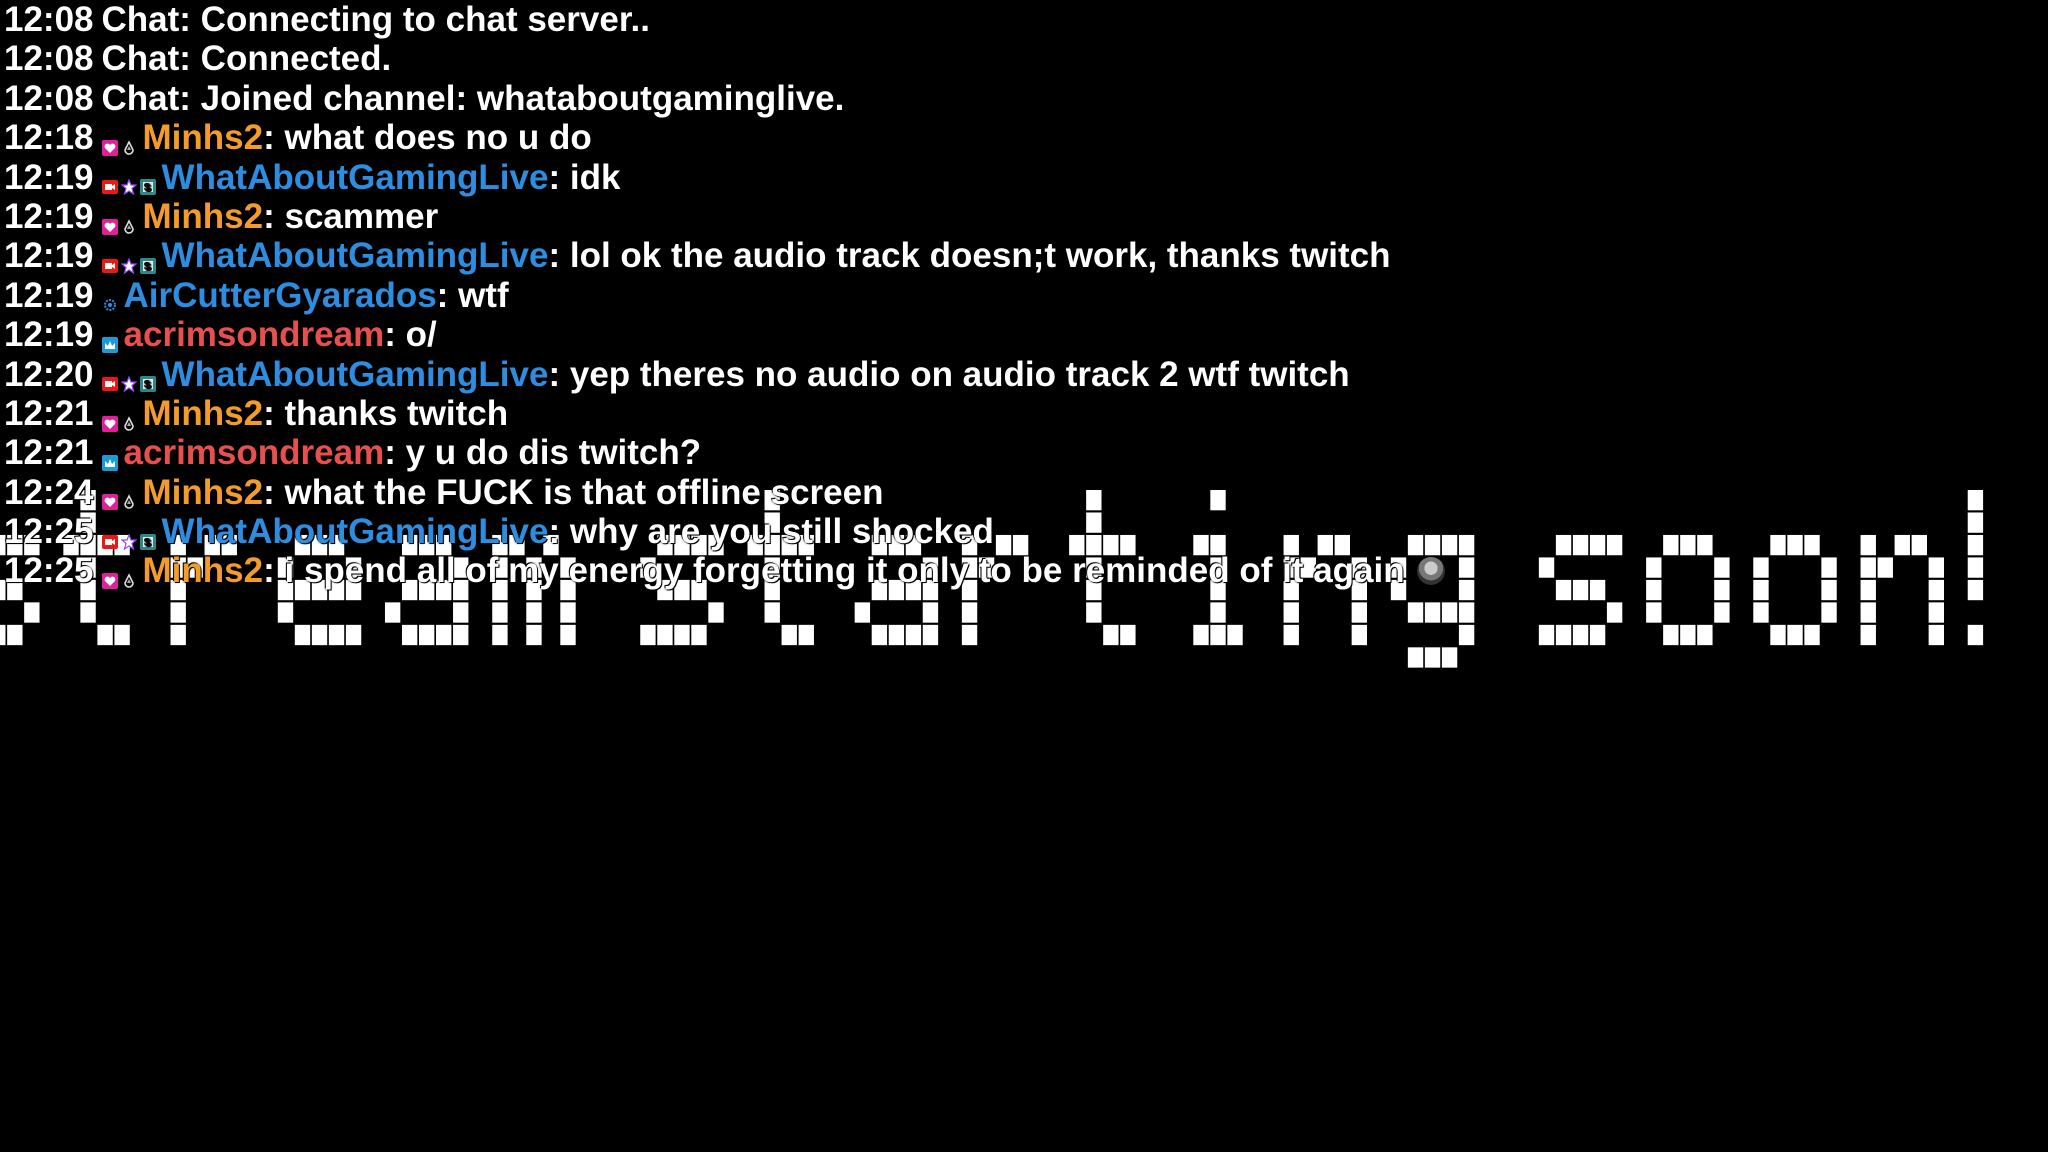 Image resolution: width=2048 pixels, height=1152 pixels. Describe the element at coordinates (280, 295) in the screenshot. I see `username: AirCutterGyarados` at that location.